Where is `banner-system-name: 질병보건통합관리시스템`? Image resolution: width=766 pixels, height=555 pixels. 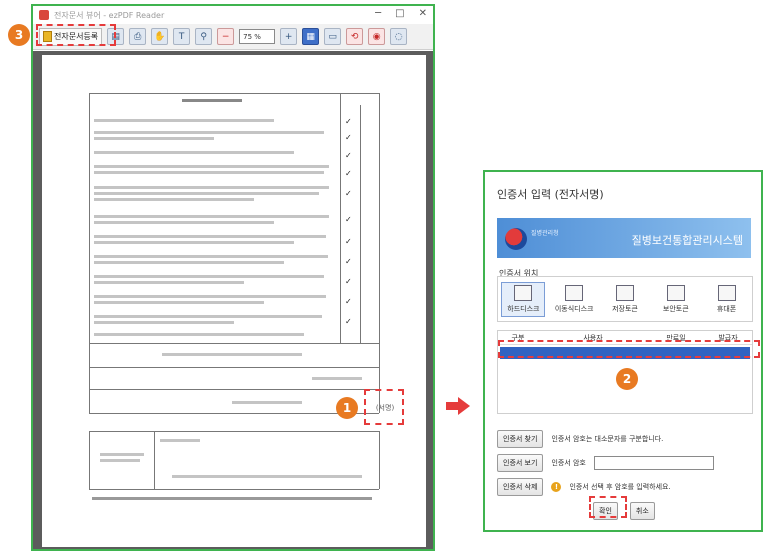 banner-system-name: 질병보건통합관리시스템 is located at coordinates (687, 240).